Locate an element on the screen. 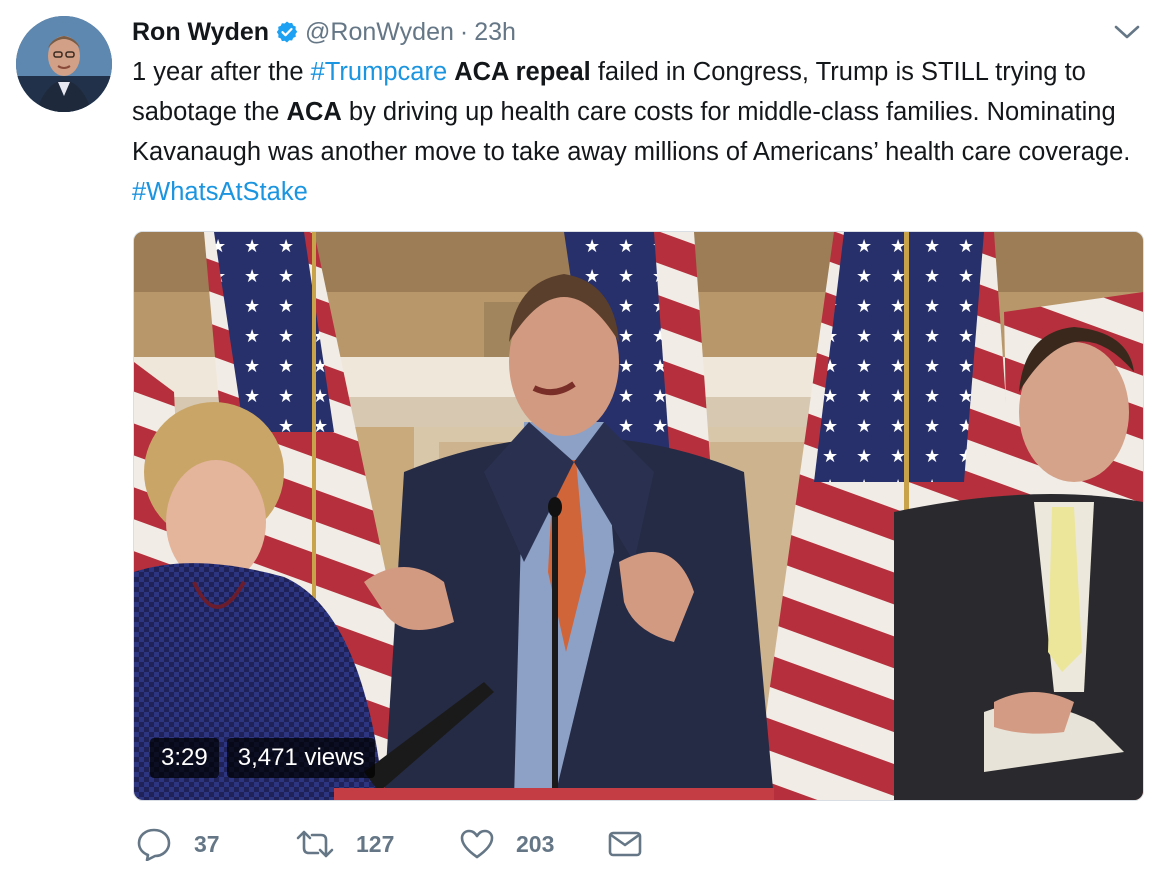 The height and width of the screenshot is (874, 1170). reply-count: 37 is located at coordinates (207, 843).